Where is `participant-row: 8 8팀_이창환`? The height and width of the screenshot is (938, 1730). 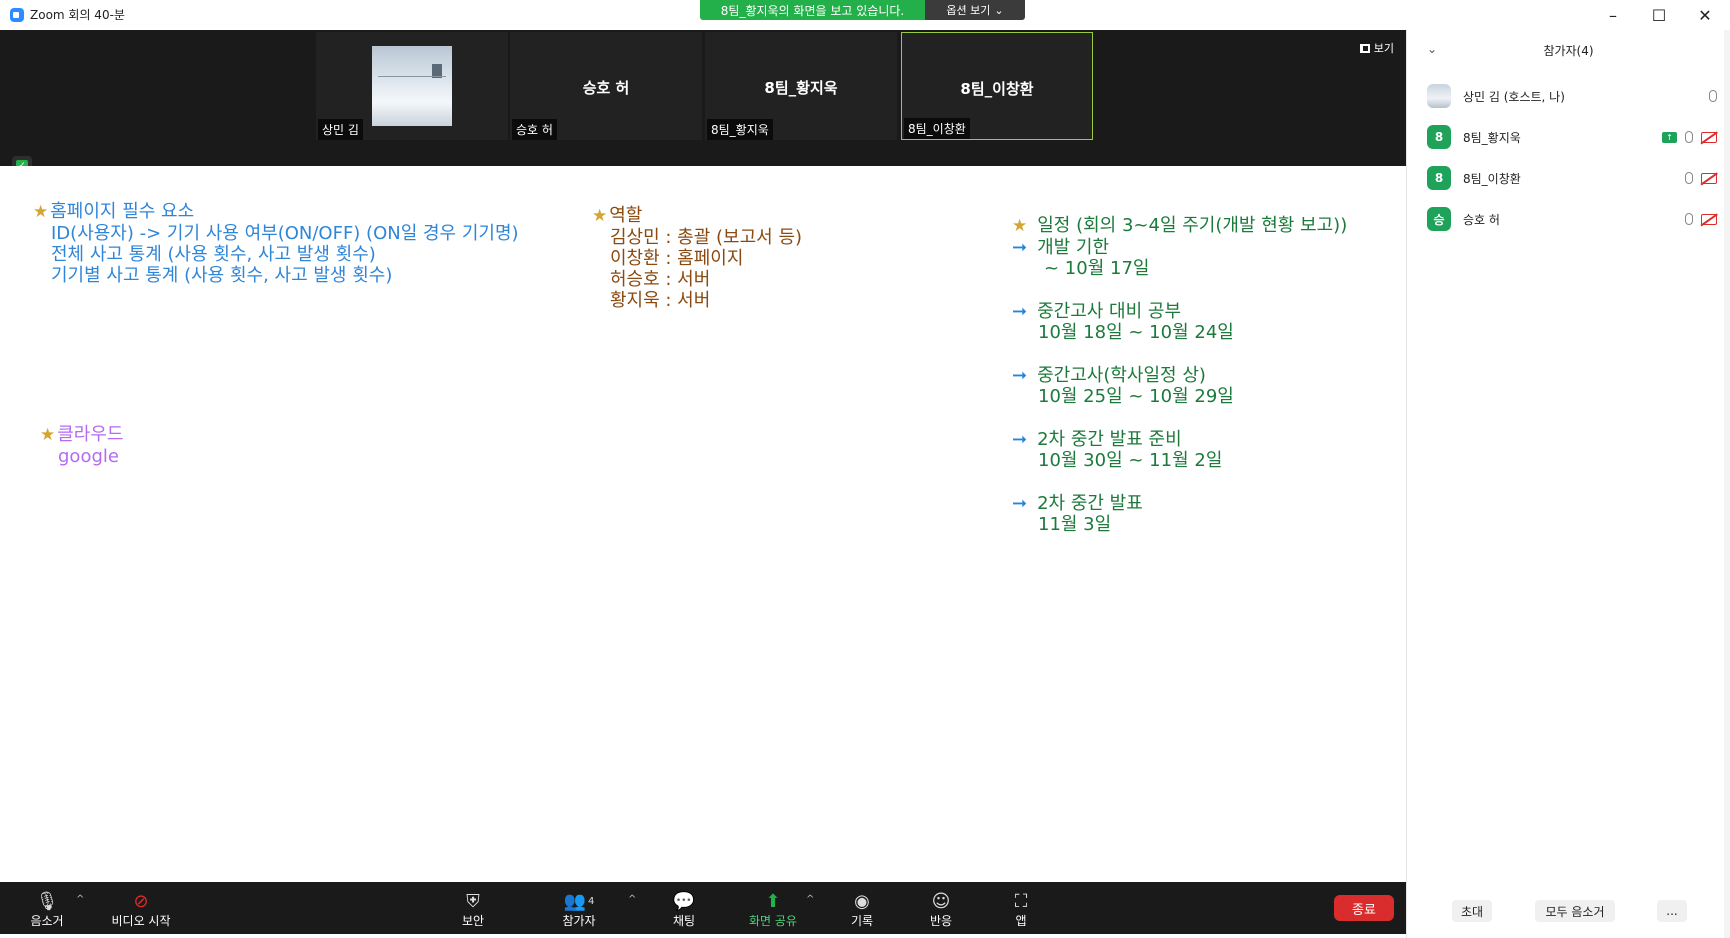 participant-row: 8 8팀_이창환 is located at coordinates (1572, 178).